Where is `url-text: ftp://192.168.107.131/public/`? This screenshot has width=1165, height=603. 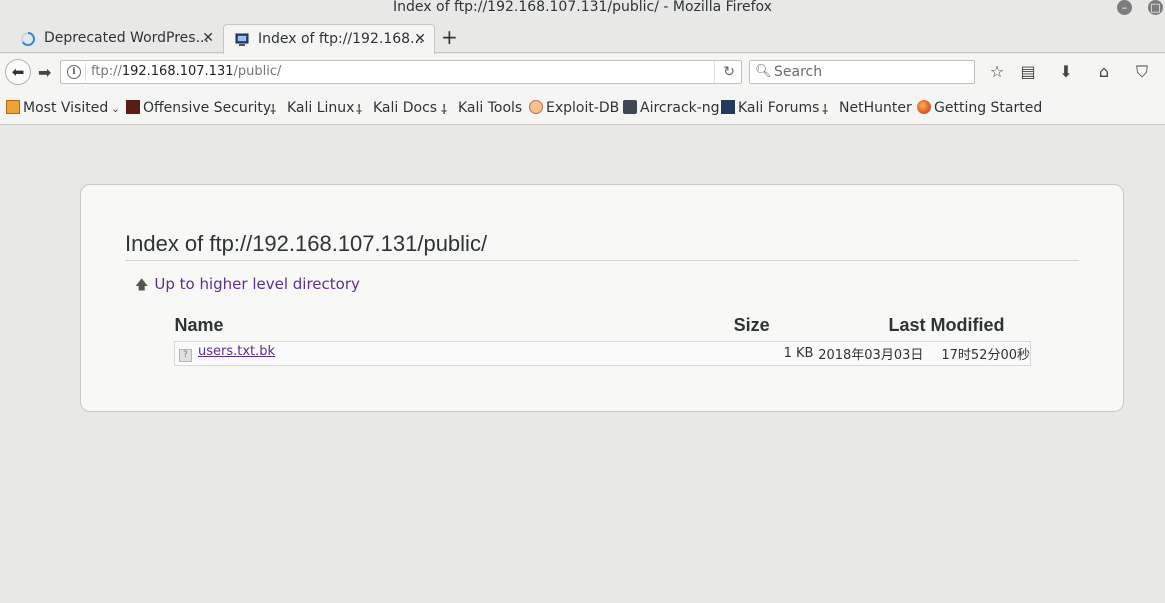
url-text: ftp://192.168.107.131/public/ is located at coordinates (186, 72).